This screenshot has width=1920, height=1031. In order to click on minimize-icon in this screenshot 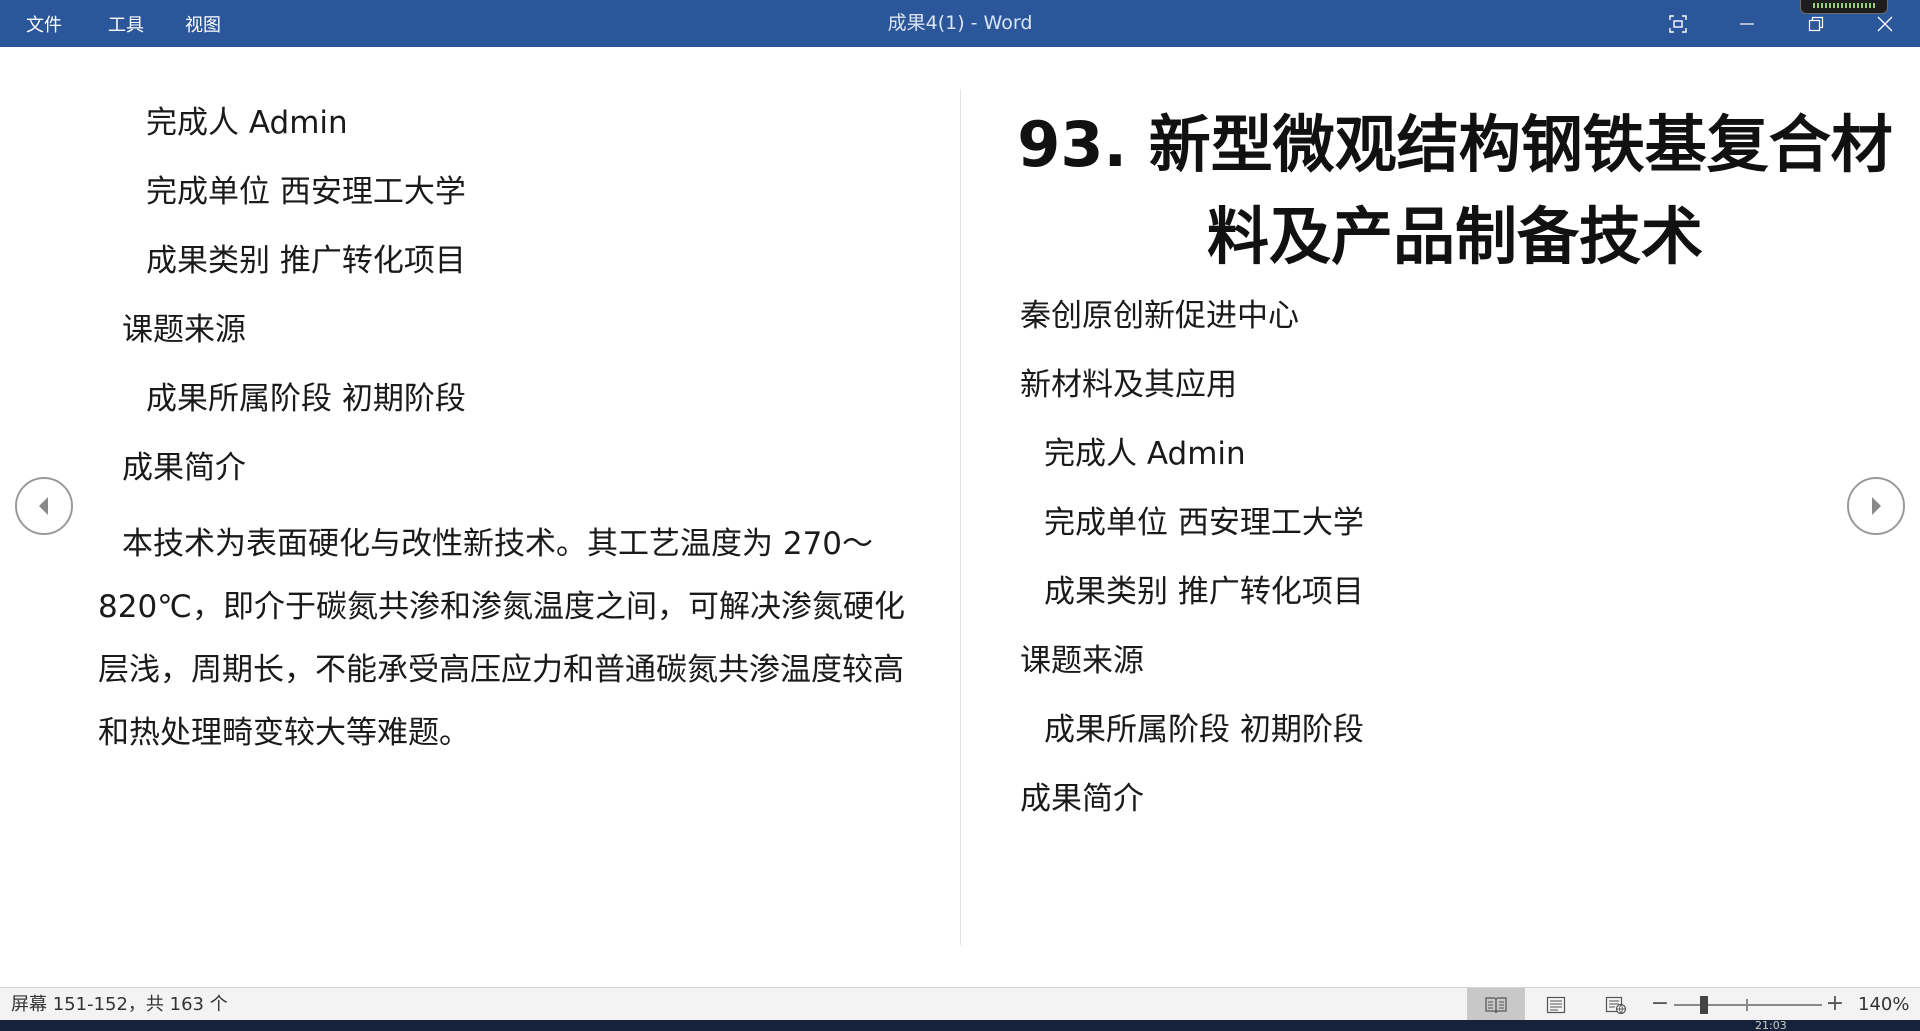, I will do `click(1747, 23)`.